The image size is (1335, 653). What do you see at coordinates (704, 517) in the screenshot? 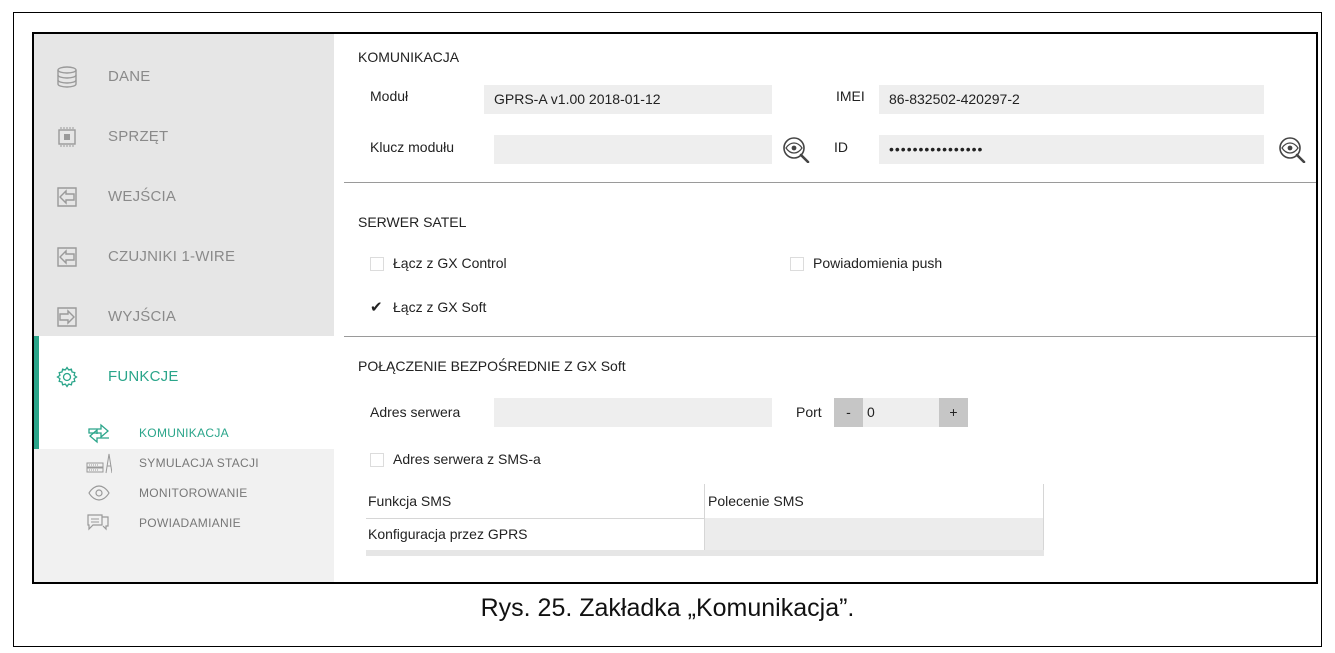
I see `table-column-divider` at bounding box center [704, 517].